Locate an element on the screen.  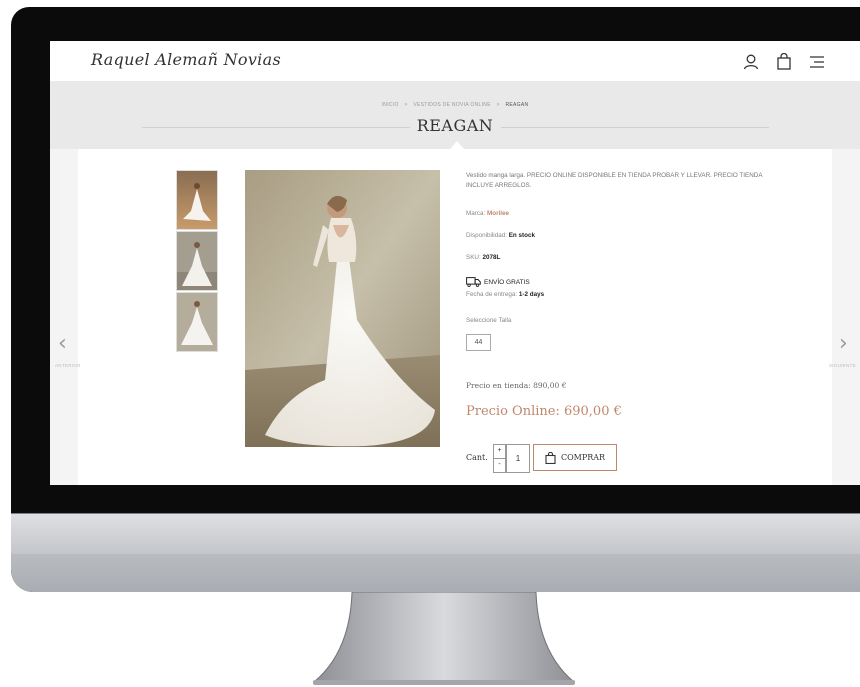
sku-row: SKU: 2078L is located at coordinates (483, 257).